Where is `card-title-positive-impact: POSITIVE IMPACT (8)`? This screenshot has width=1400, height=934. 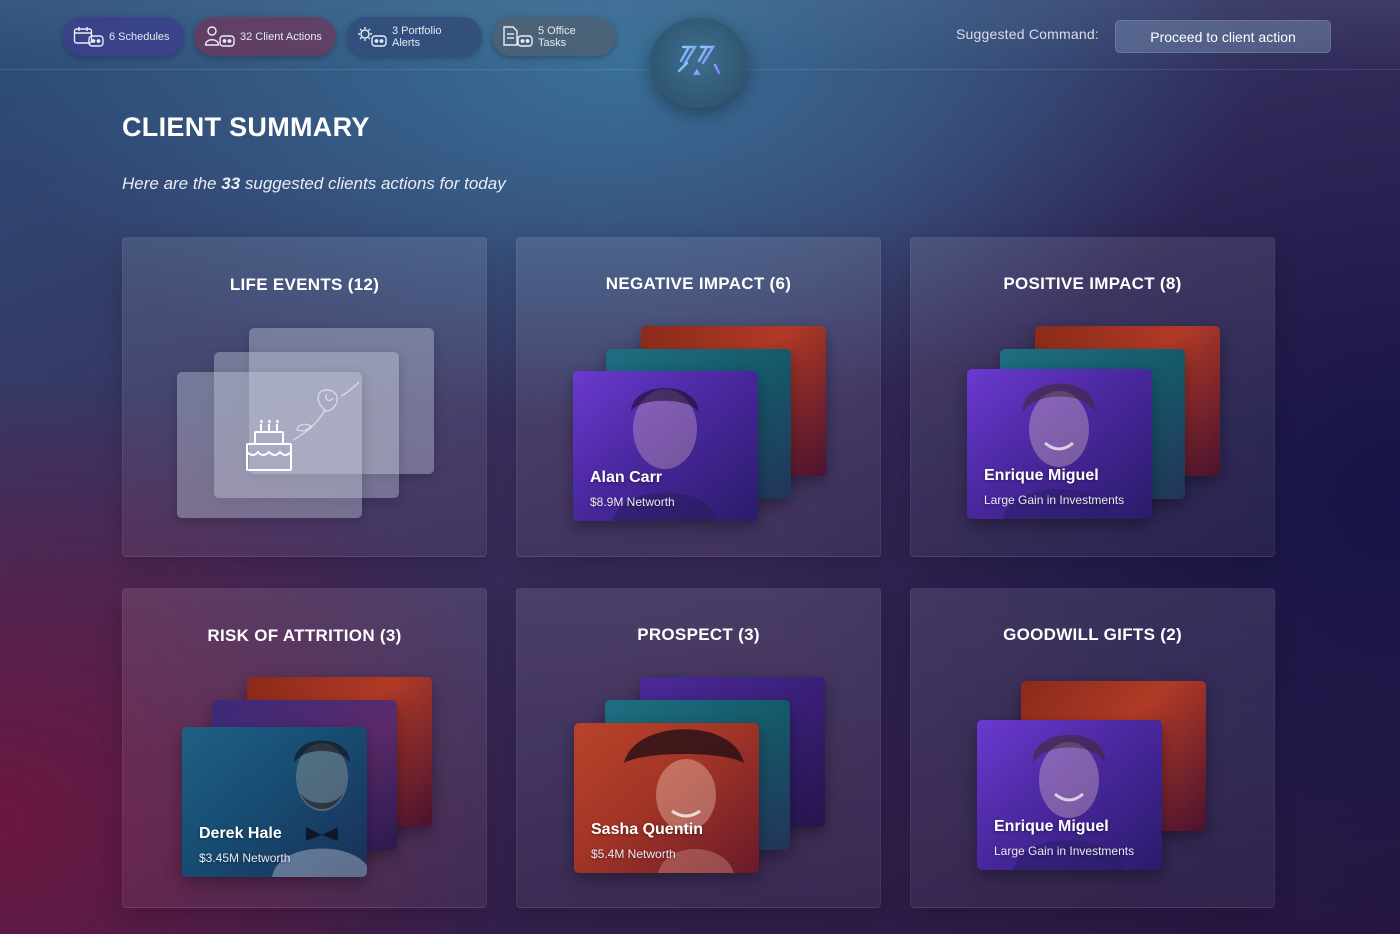
card-title-positive-impact: POSITIVE IMPACT (8) is located at coordinates (1092, 283).